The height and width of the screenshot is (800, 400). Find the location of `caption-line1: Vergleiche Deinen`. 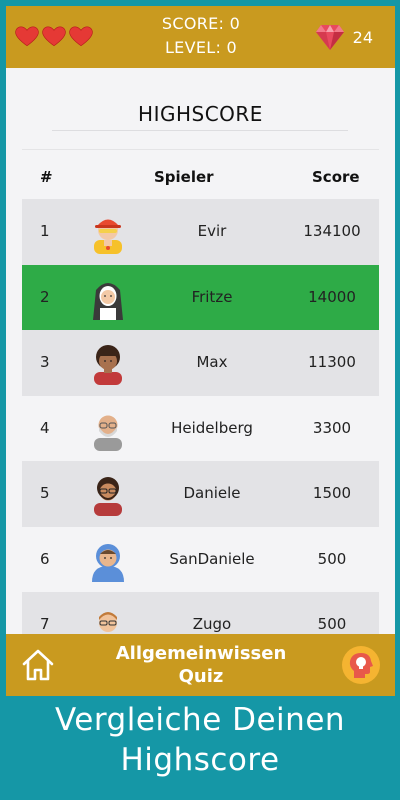

caption-line1: Vergleiche Deinen is located at coordinates (200, 720).